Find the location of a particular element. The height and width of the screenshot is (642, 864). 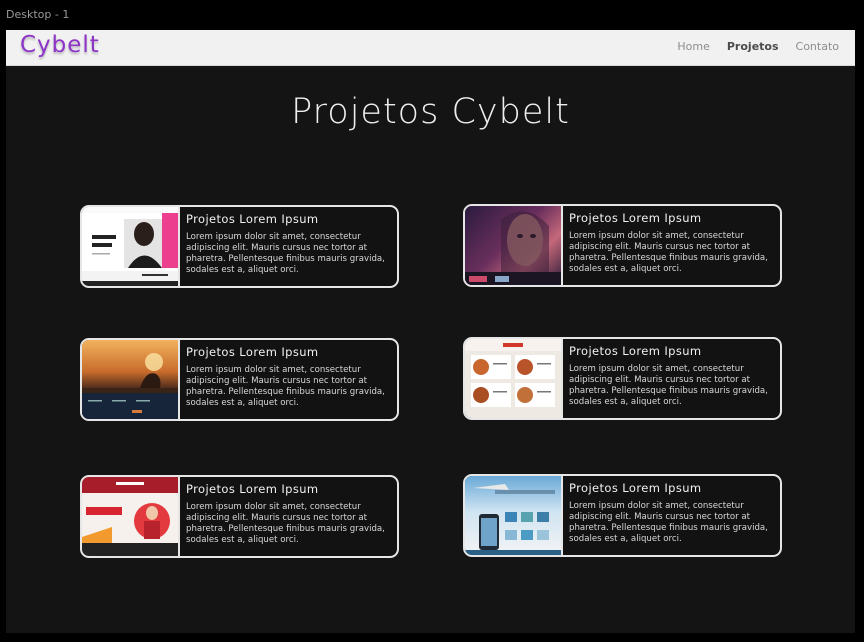

nav-links: Home Projetos Contato is located at coordinates (758, 46).